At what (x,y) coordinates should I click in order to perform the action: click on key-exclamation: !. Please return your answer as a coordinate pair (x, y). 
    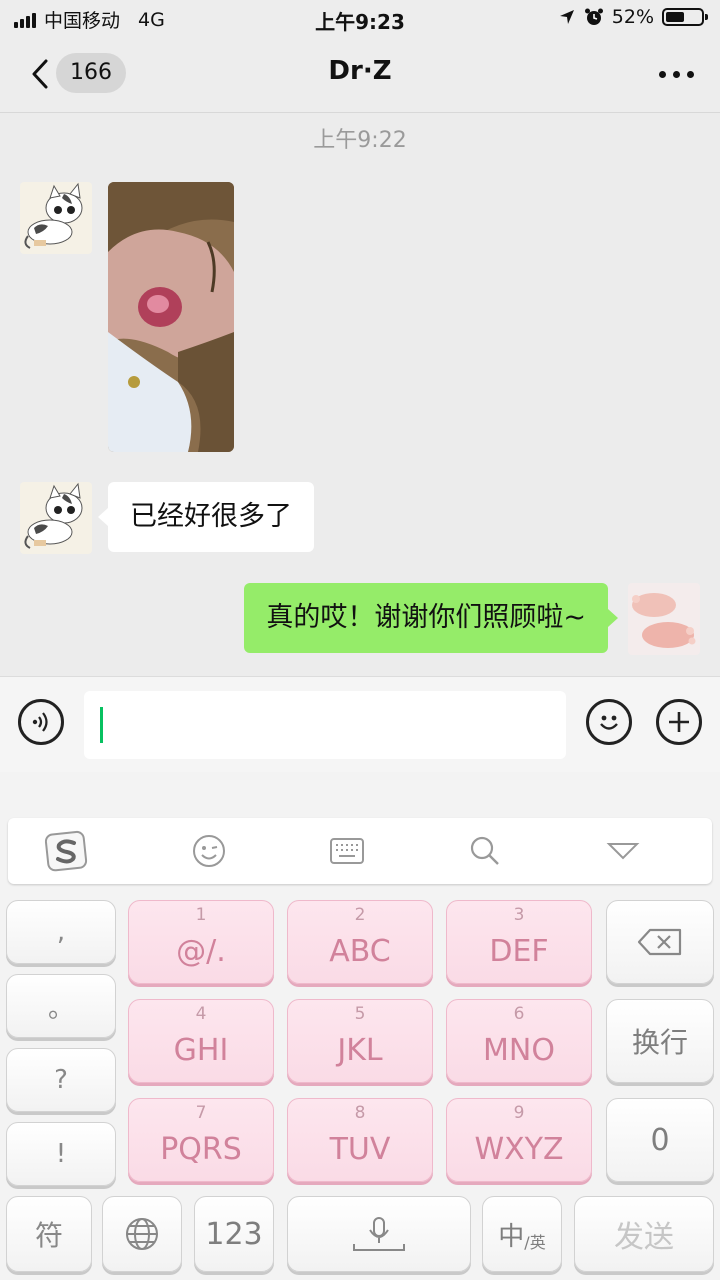
    Looking at the image, I should click on (61, 1154).